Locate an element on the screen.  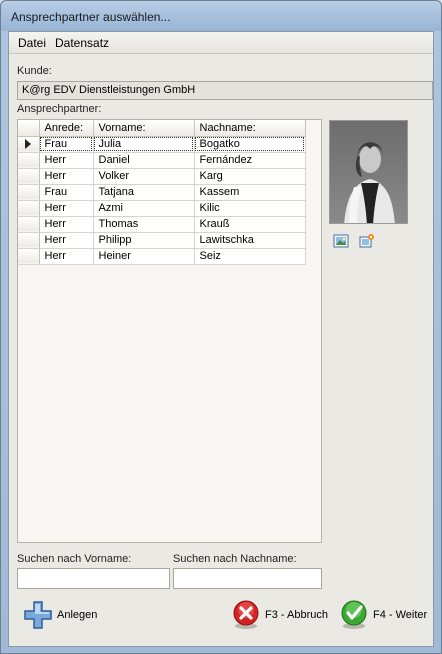
cell-vorname: Julia is located at coordinates (144, 144).